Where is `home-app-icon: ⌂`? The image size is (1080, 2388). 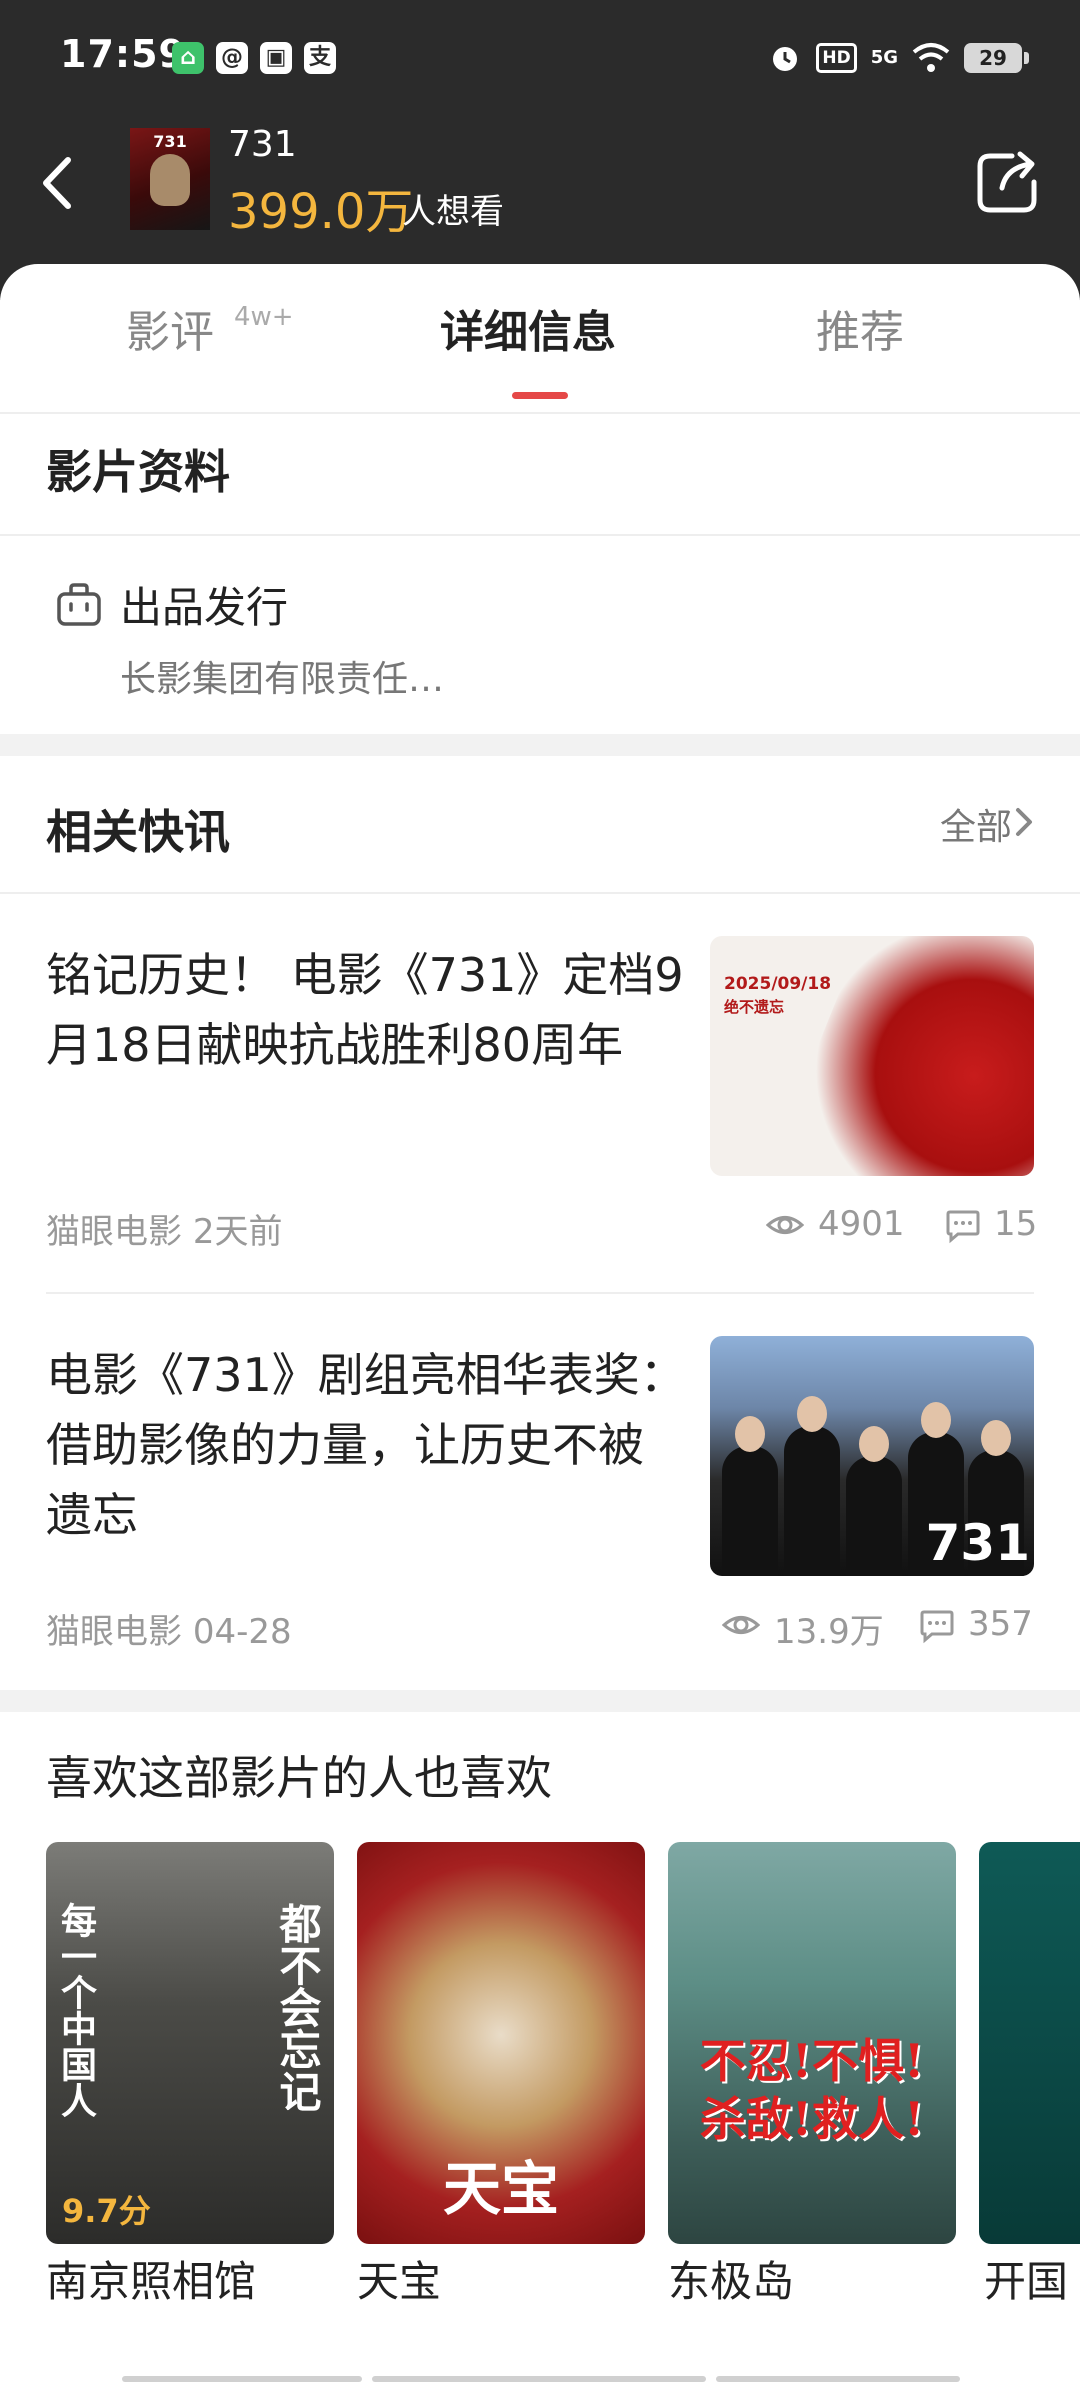 home-app-icon: ⌂ is located at coordinates (188, 58).